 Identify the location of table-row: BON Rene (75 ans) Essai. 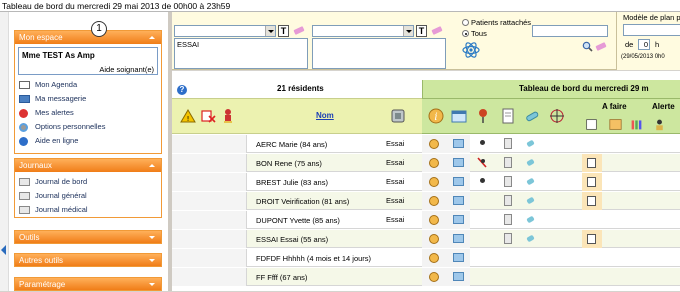
(426, 163).